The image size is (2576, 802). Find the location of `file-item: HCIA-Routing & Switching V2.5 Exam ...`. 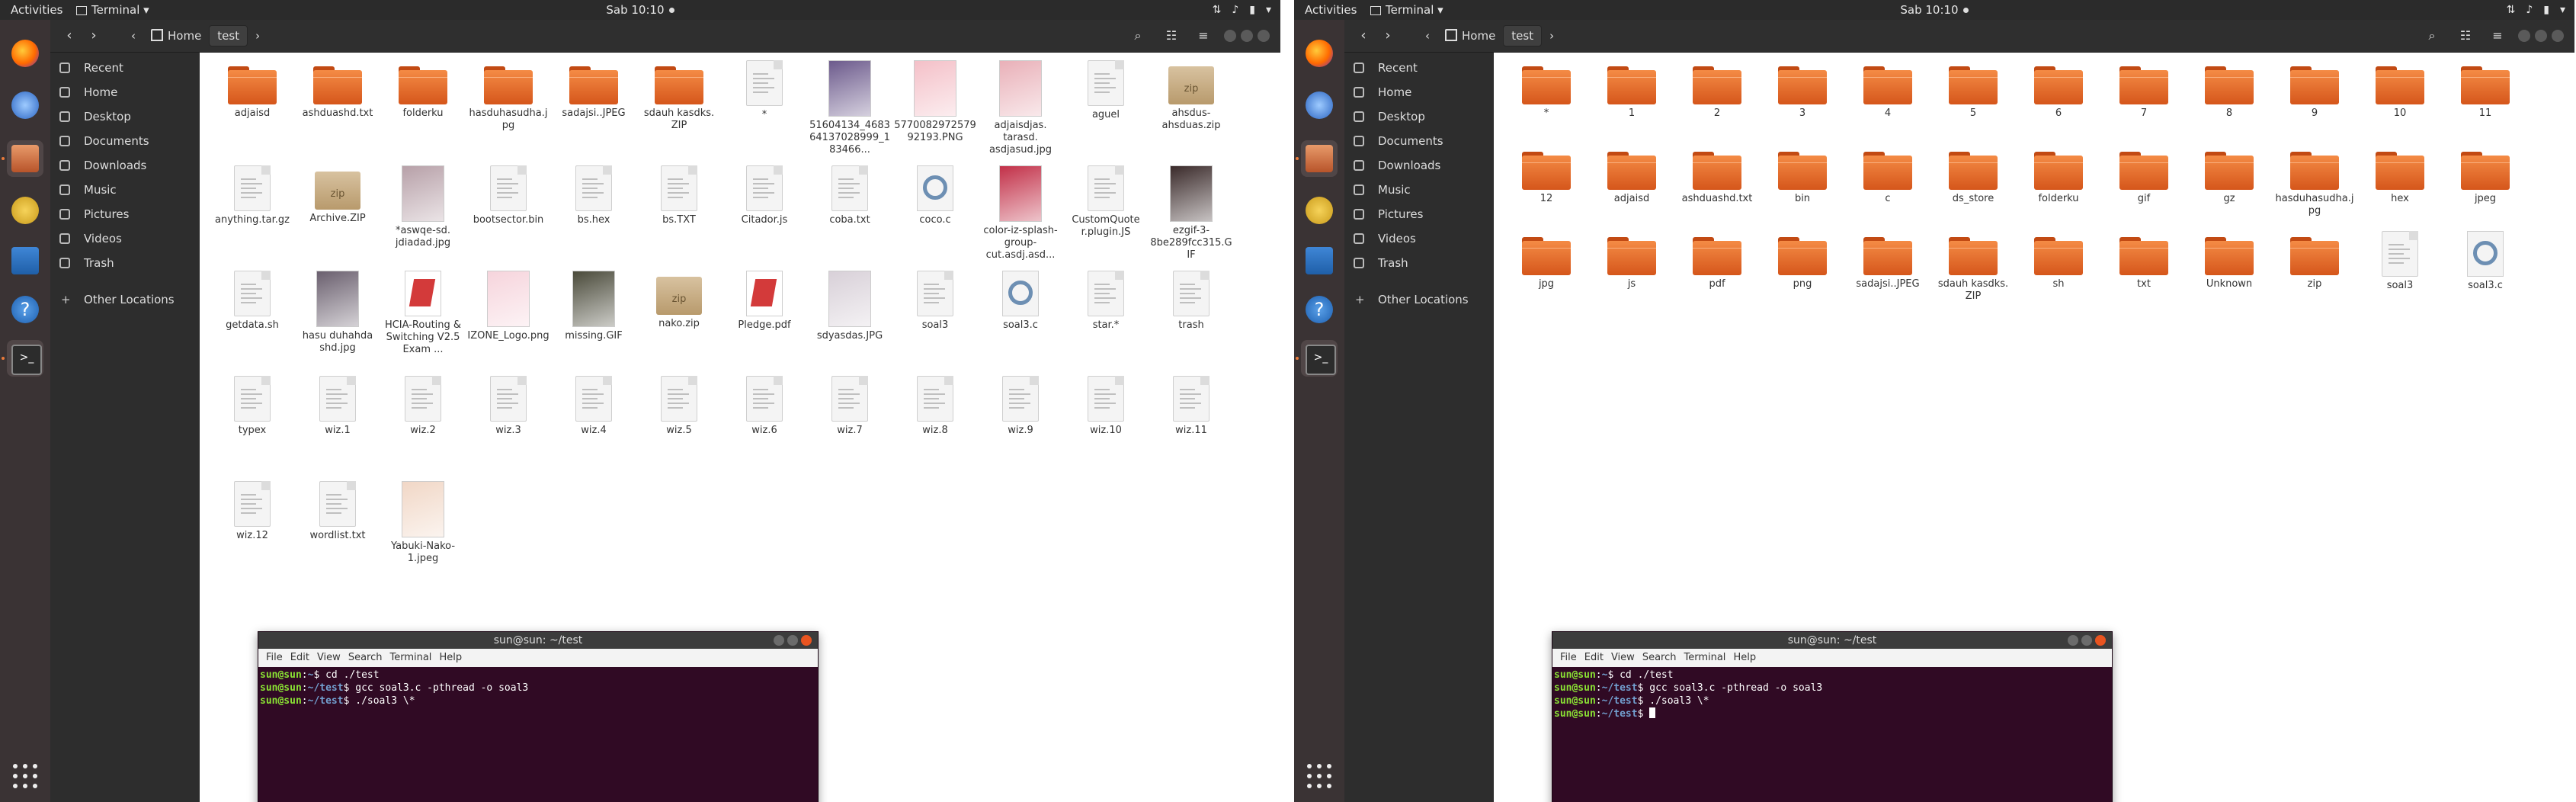

file-item: HCIA-Routing & Switching V2.5 Exam ... is located at coordinates (423, 313).